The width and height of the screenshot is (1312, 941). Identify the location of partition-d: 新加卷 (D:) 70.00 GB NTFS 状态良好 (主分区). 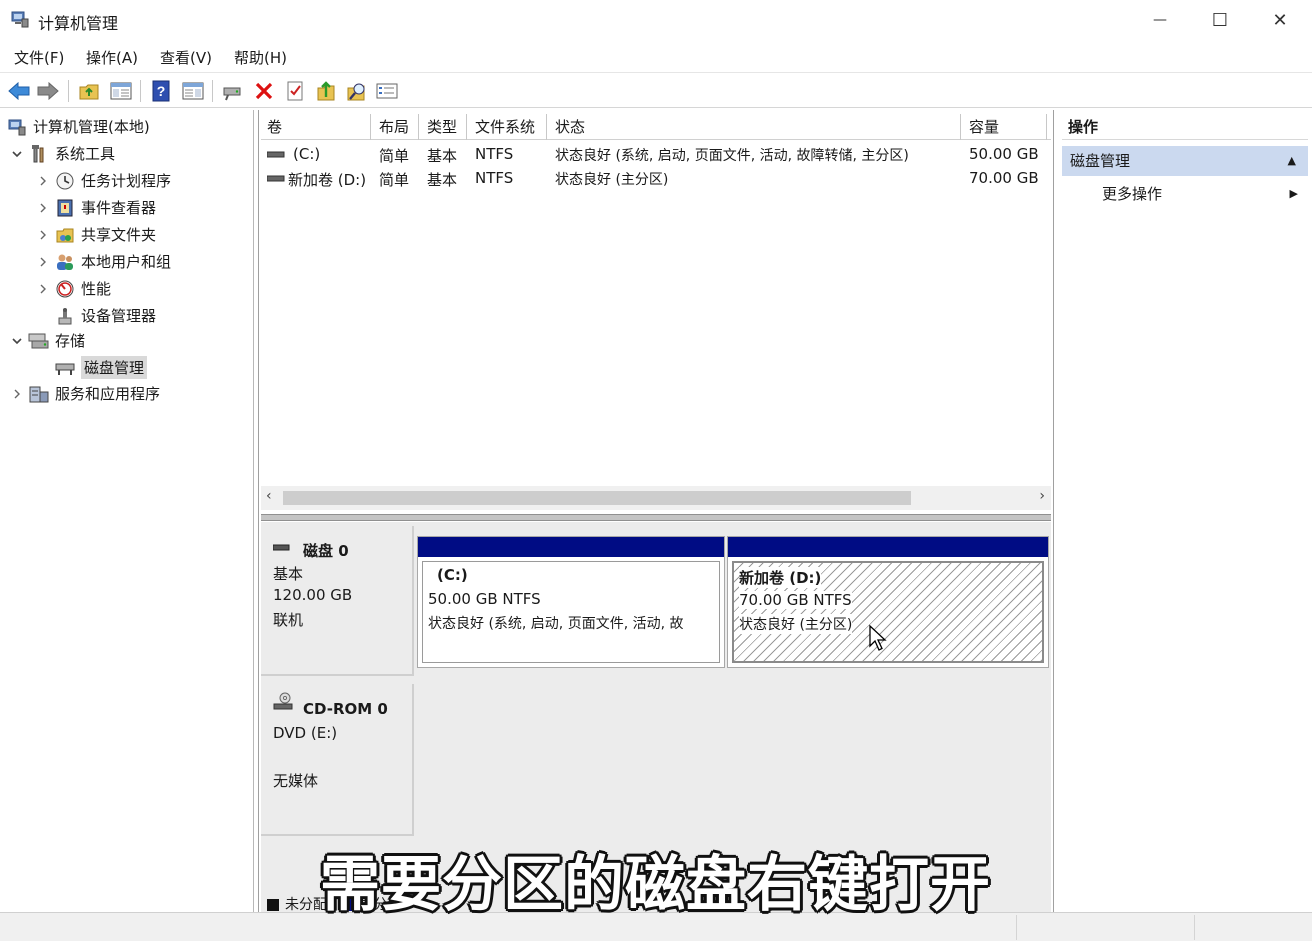
(888, 602).